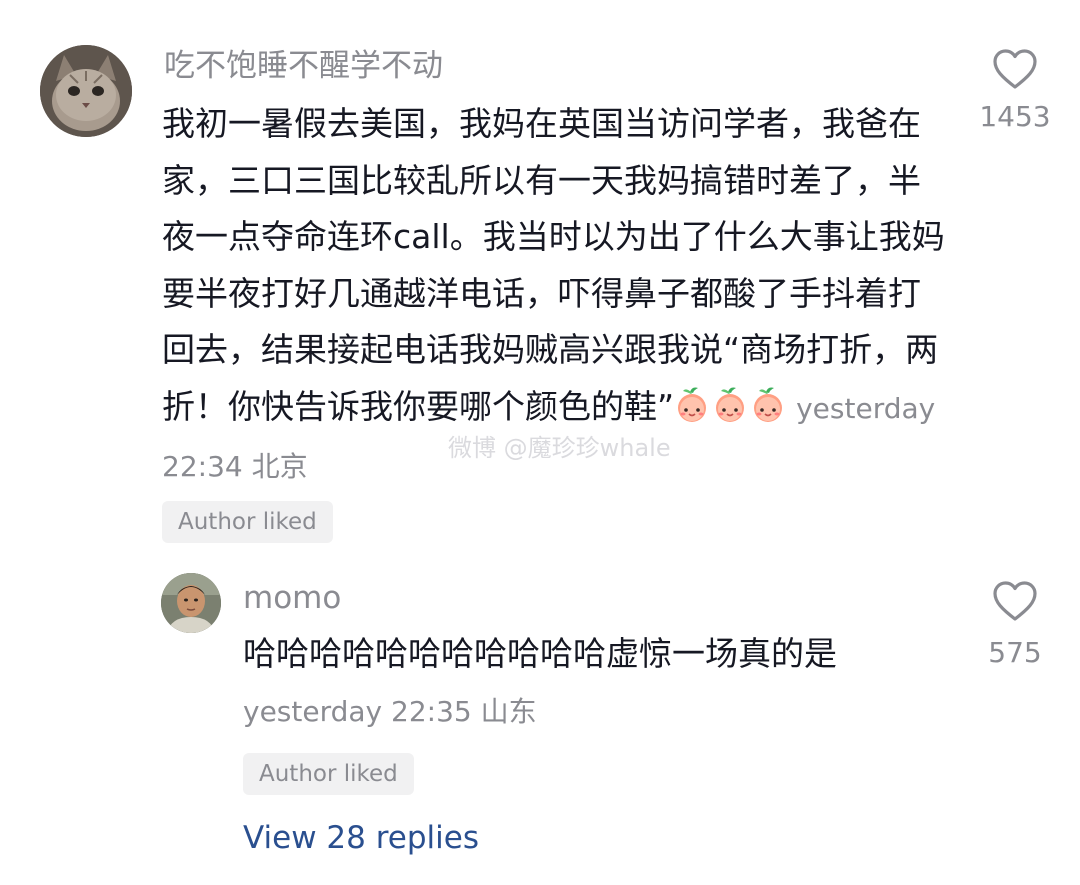  Describe the element at coordinates (508, 711) in the screenshot. I see `reply-location: 山东` at that location.